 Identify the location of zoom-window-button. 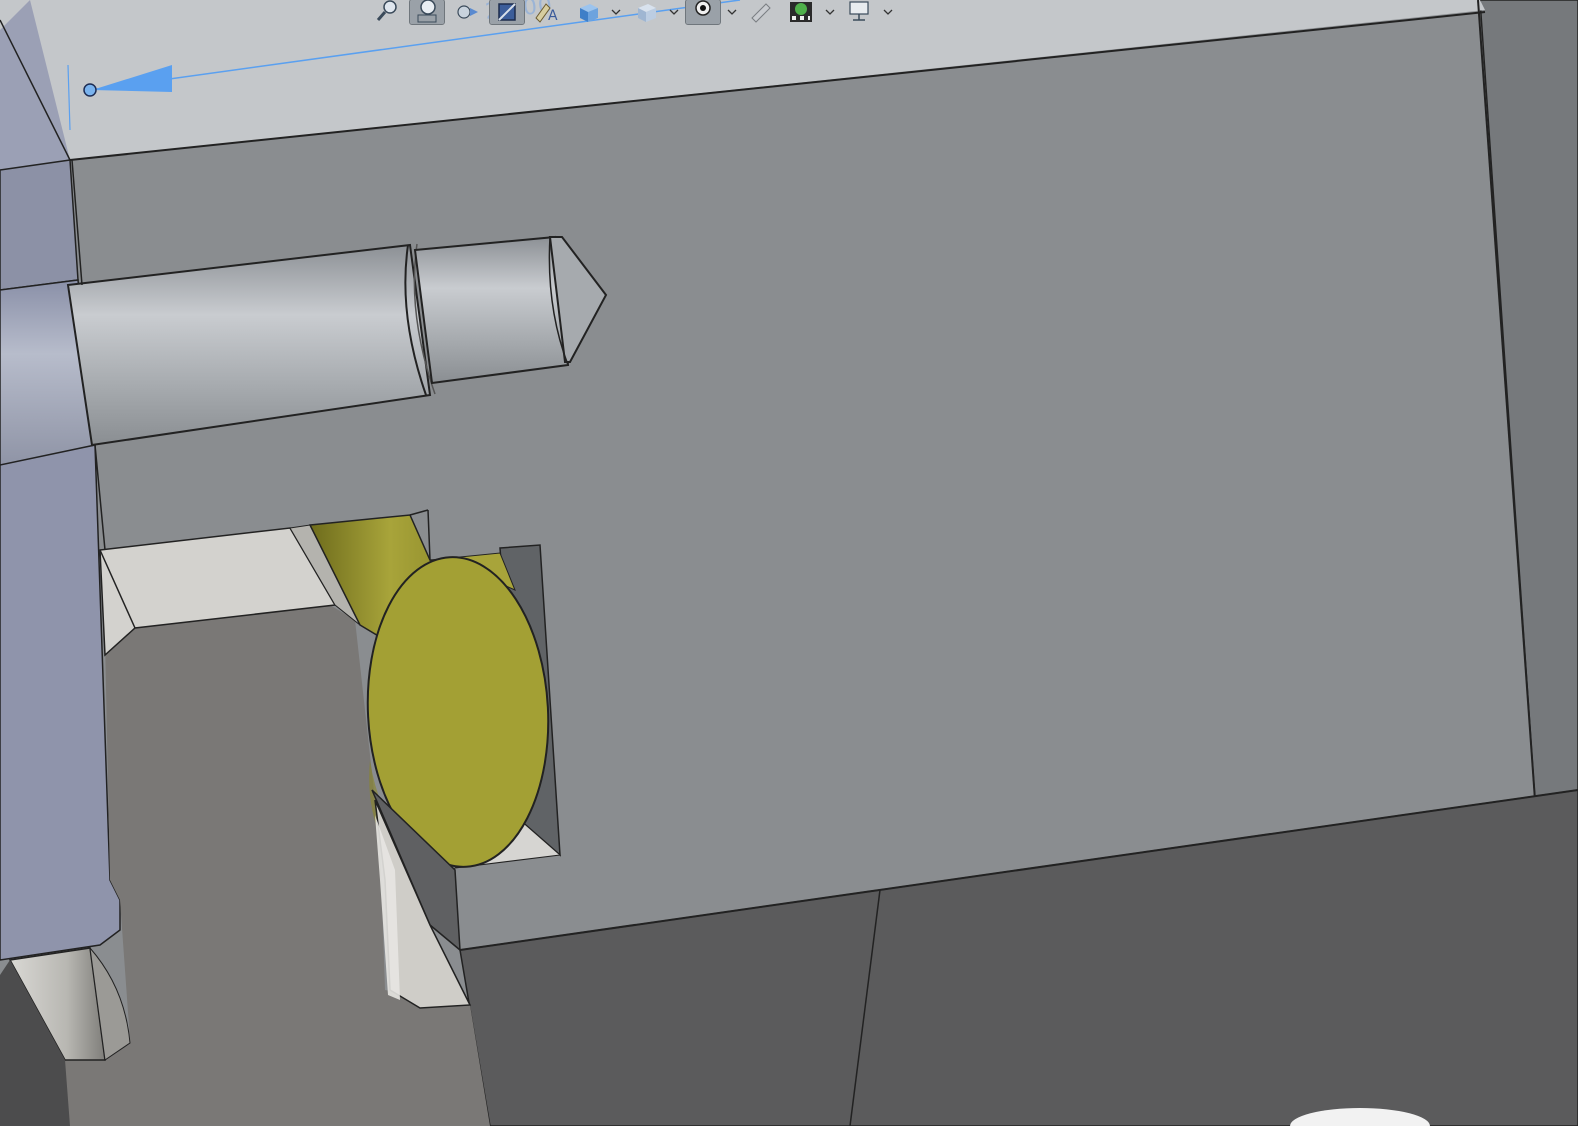
(427, 12).